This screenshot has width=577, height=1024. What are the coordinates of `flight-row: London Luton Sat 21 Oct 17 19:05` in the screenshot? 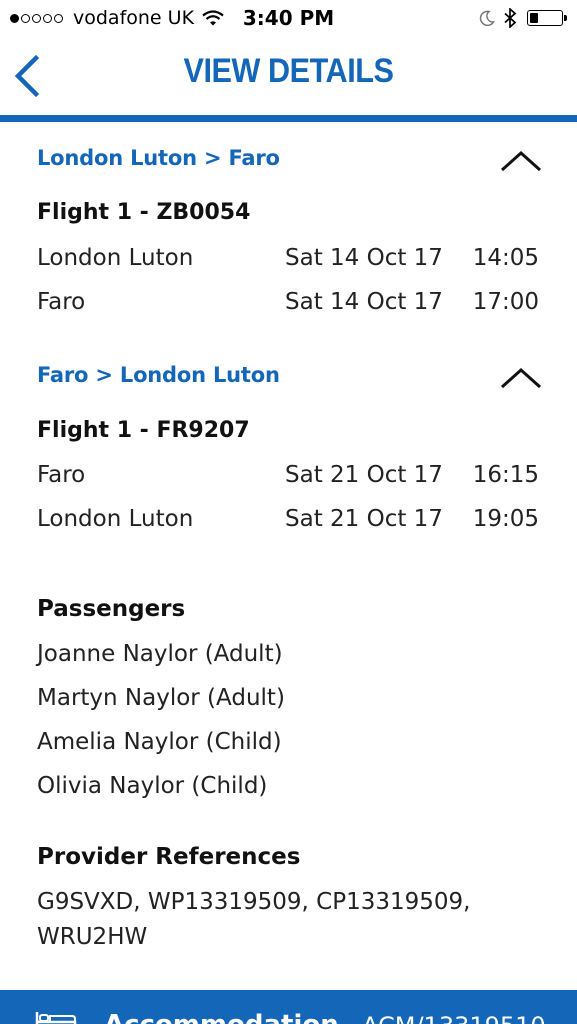 It's located at (288, 524).